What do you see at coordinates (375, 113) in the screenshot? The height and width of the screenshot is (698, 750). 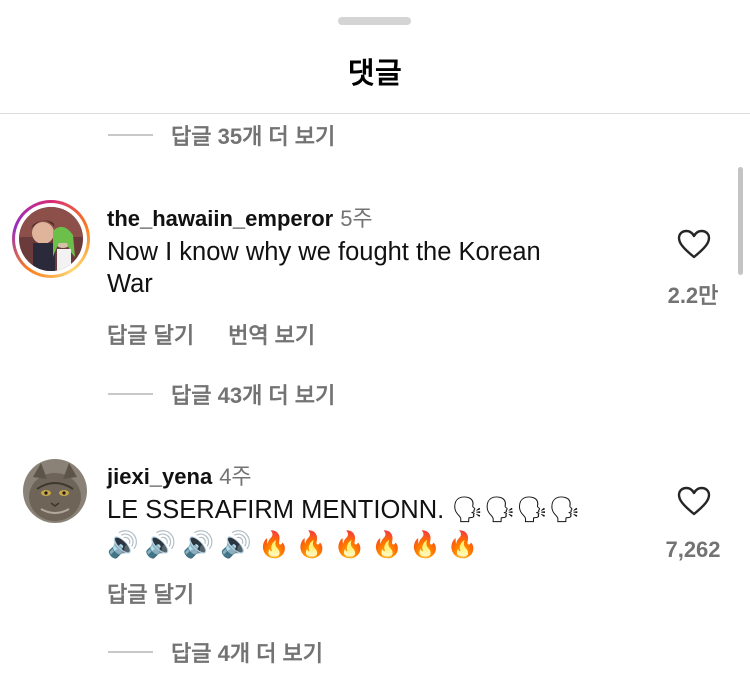 I see `header-divider` at bounding box center [375, 113].